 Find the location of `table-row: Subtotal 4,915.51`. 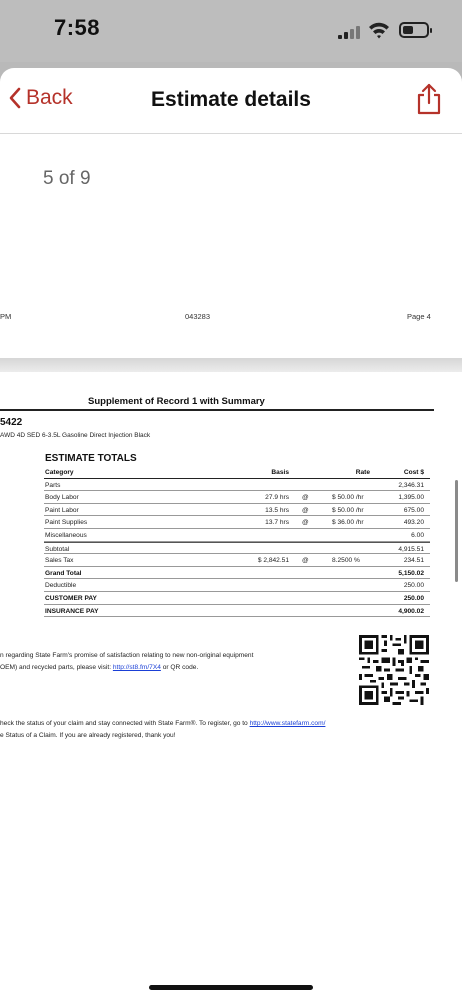

table-row: Subtotal 4,915.51 is located at coordinates (237, 548).